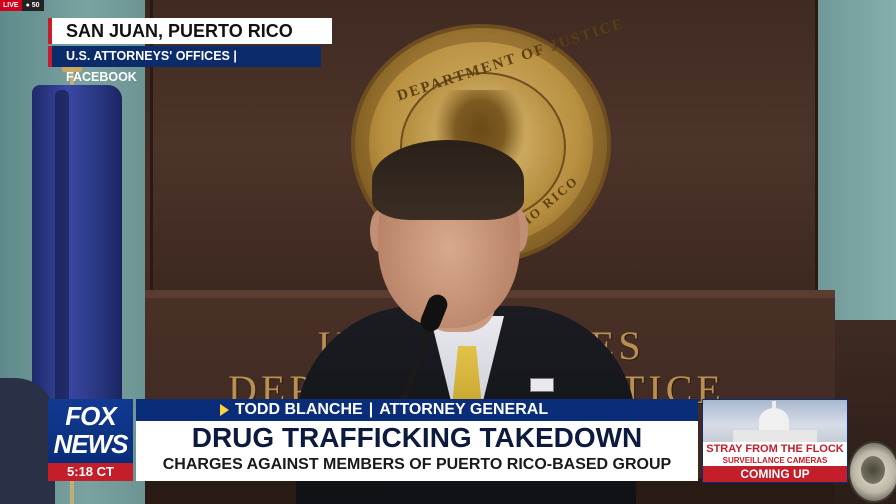 The width and height of the screenshot is (896, 504). Describe the element at coordinates (464, 409) in the screenshot. I see `speaker-title: ATTORNEY GENERAL` at that location.